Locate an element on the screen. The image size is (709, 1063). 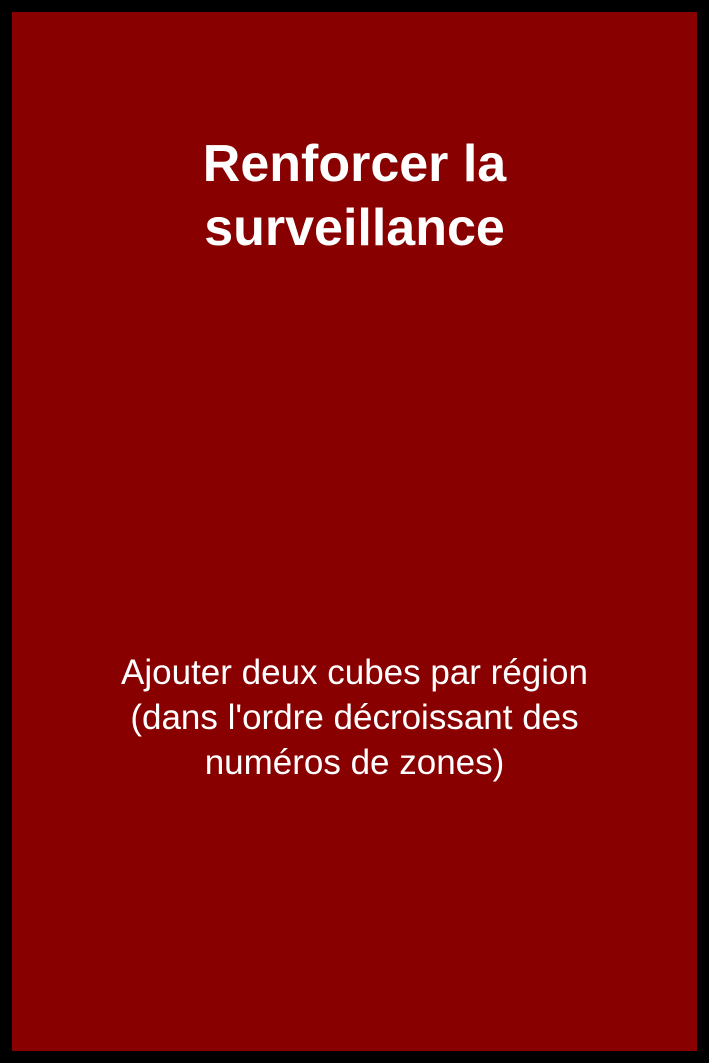
card-description-line: numéros de zones) is located at coordinates (354, 762).